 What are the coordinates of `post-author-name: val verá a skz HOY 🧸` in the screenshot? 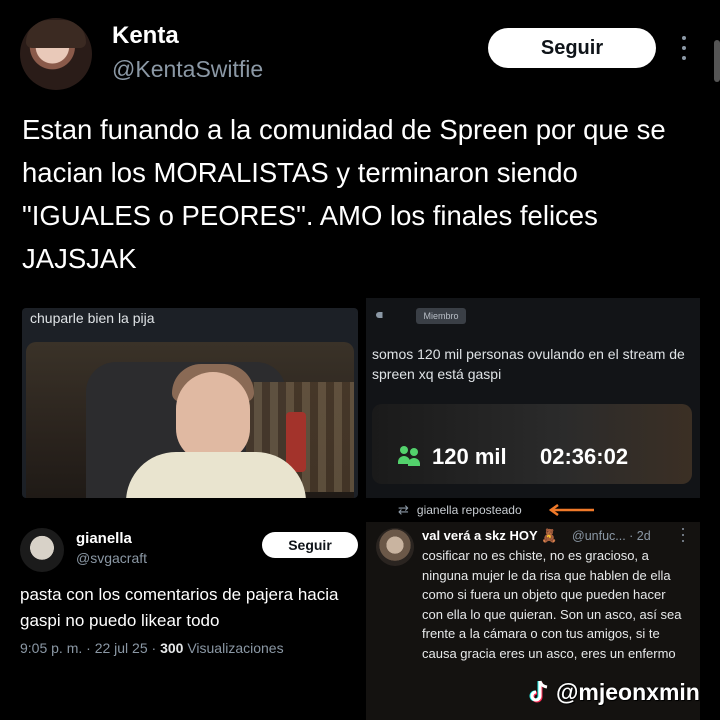 It's located at (489, 536).